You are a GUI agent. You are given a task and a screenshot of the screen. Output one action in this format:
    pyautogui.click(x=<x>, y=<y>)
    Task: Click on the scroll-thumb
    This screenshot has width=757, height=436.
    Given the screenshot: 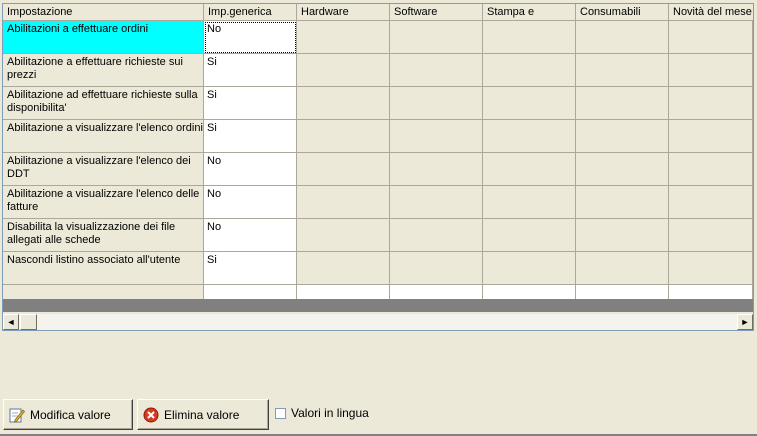 What is the action you would take?
    pyautogui.click(x=28, y=322)
    